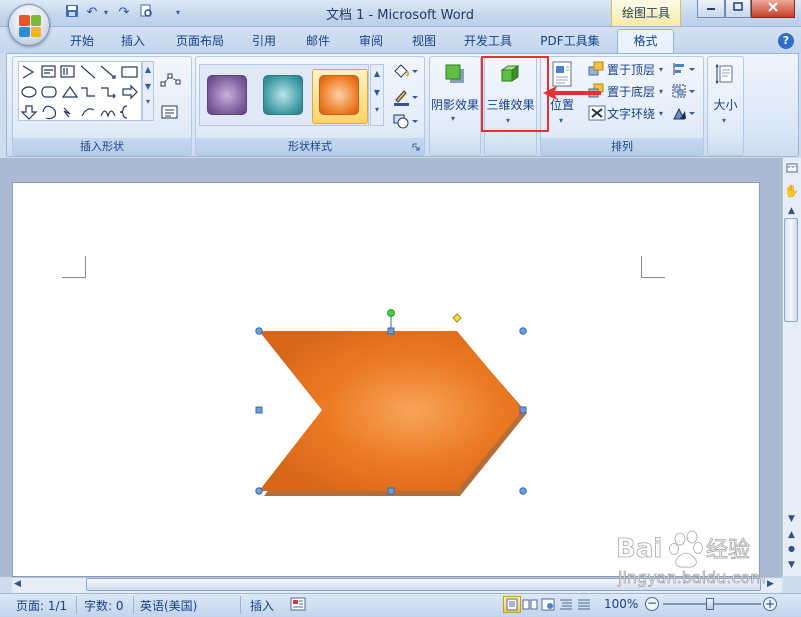 Image resolution: width=801 pixels, height=617 pixels. I want to click on scroll-left-icon: ◀, so click(17, 584).